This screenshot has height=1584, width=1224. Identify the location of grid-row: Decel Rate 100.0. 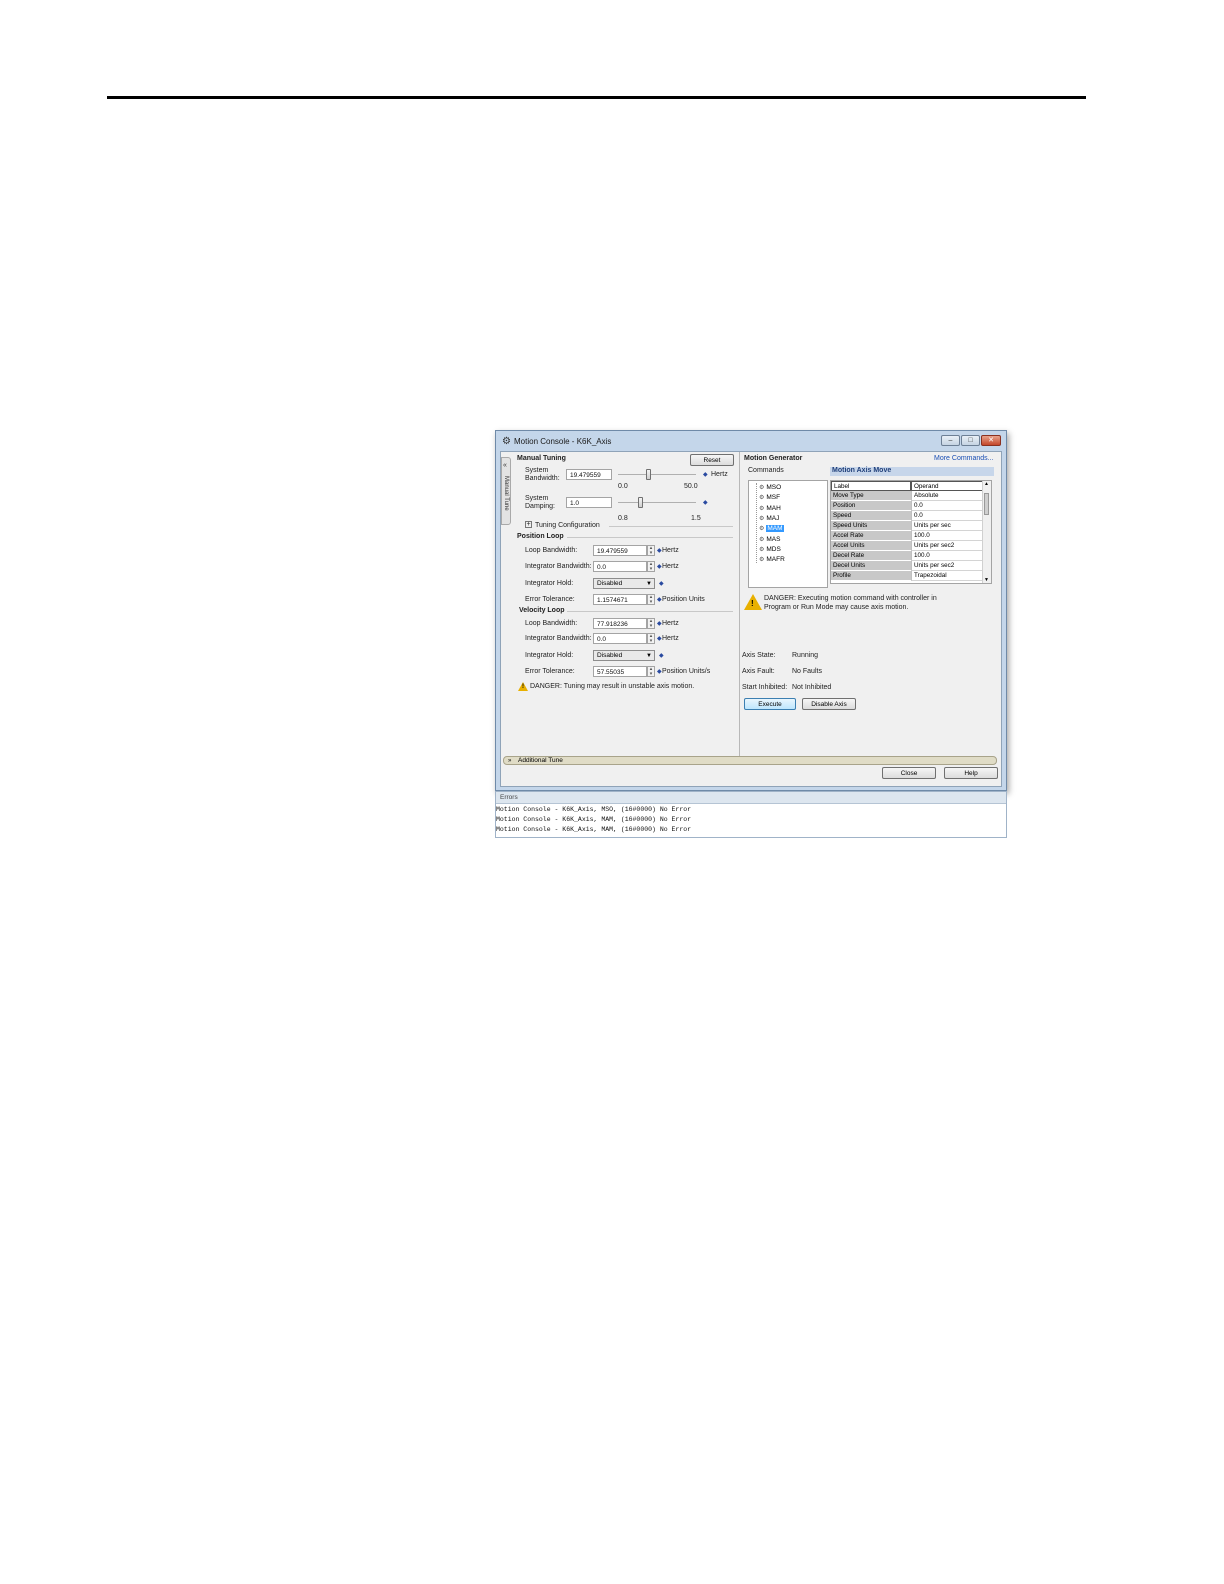
(907, 556).